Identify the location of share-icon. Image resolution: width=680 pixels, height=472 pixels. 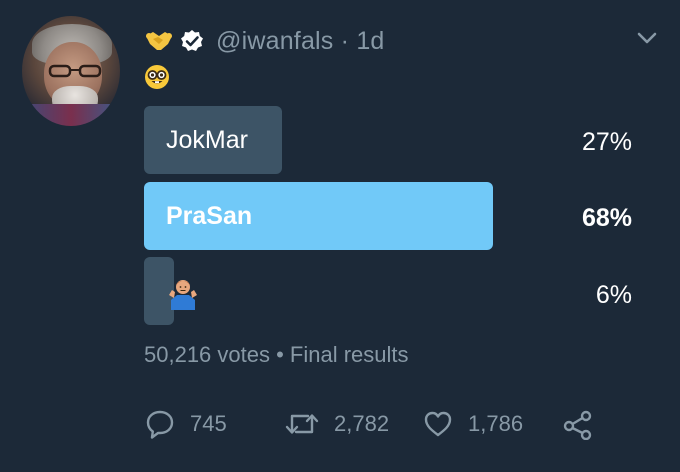
(577, 425).